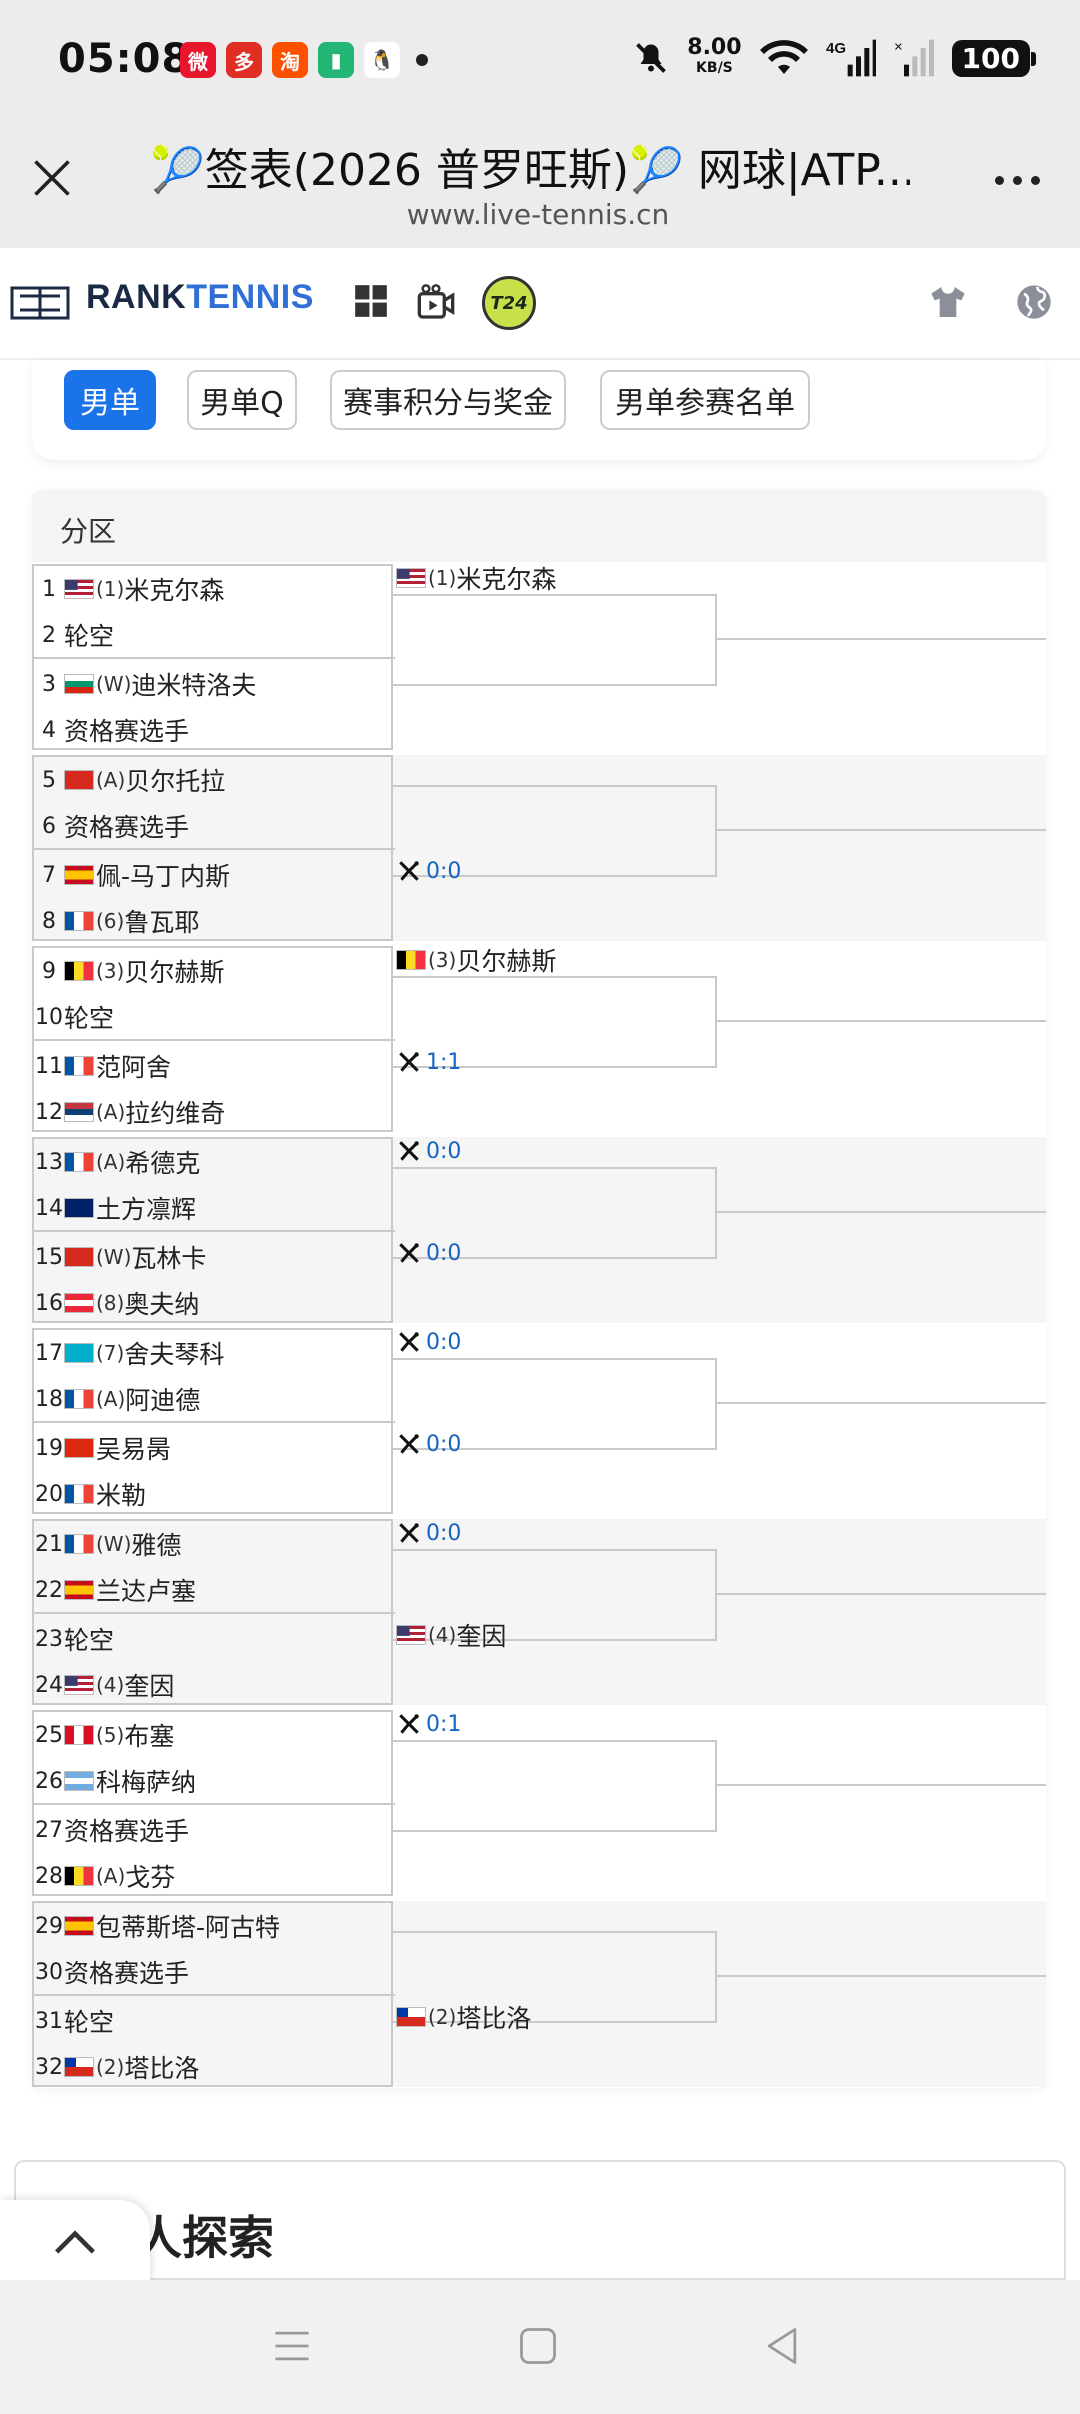 Image resolution: width=1080 pixels, height=2414 pixels. I want to click on player-row: 1 (1) 米克尔森, so click(129, 589).